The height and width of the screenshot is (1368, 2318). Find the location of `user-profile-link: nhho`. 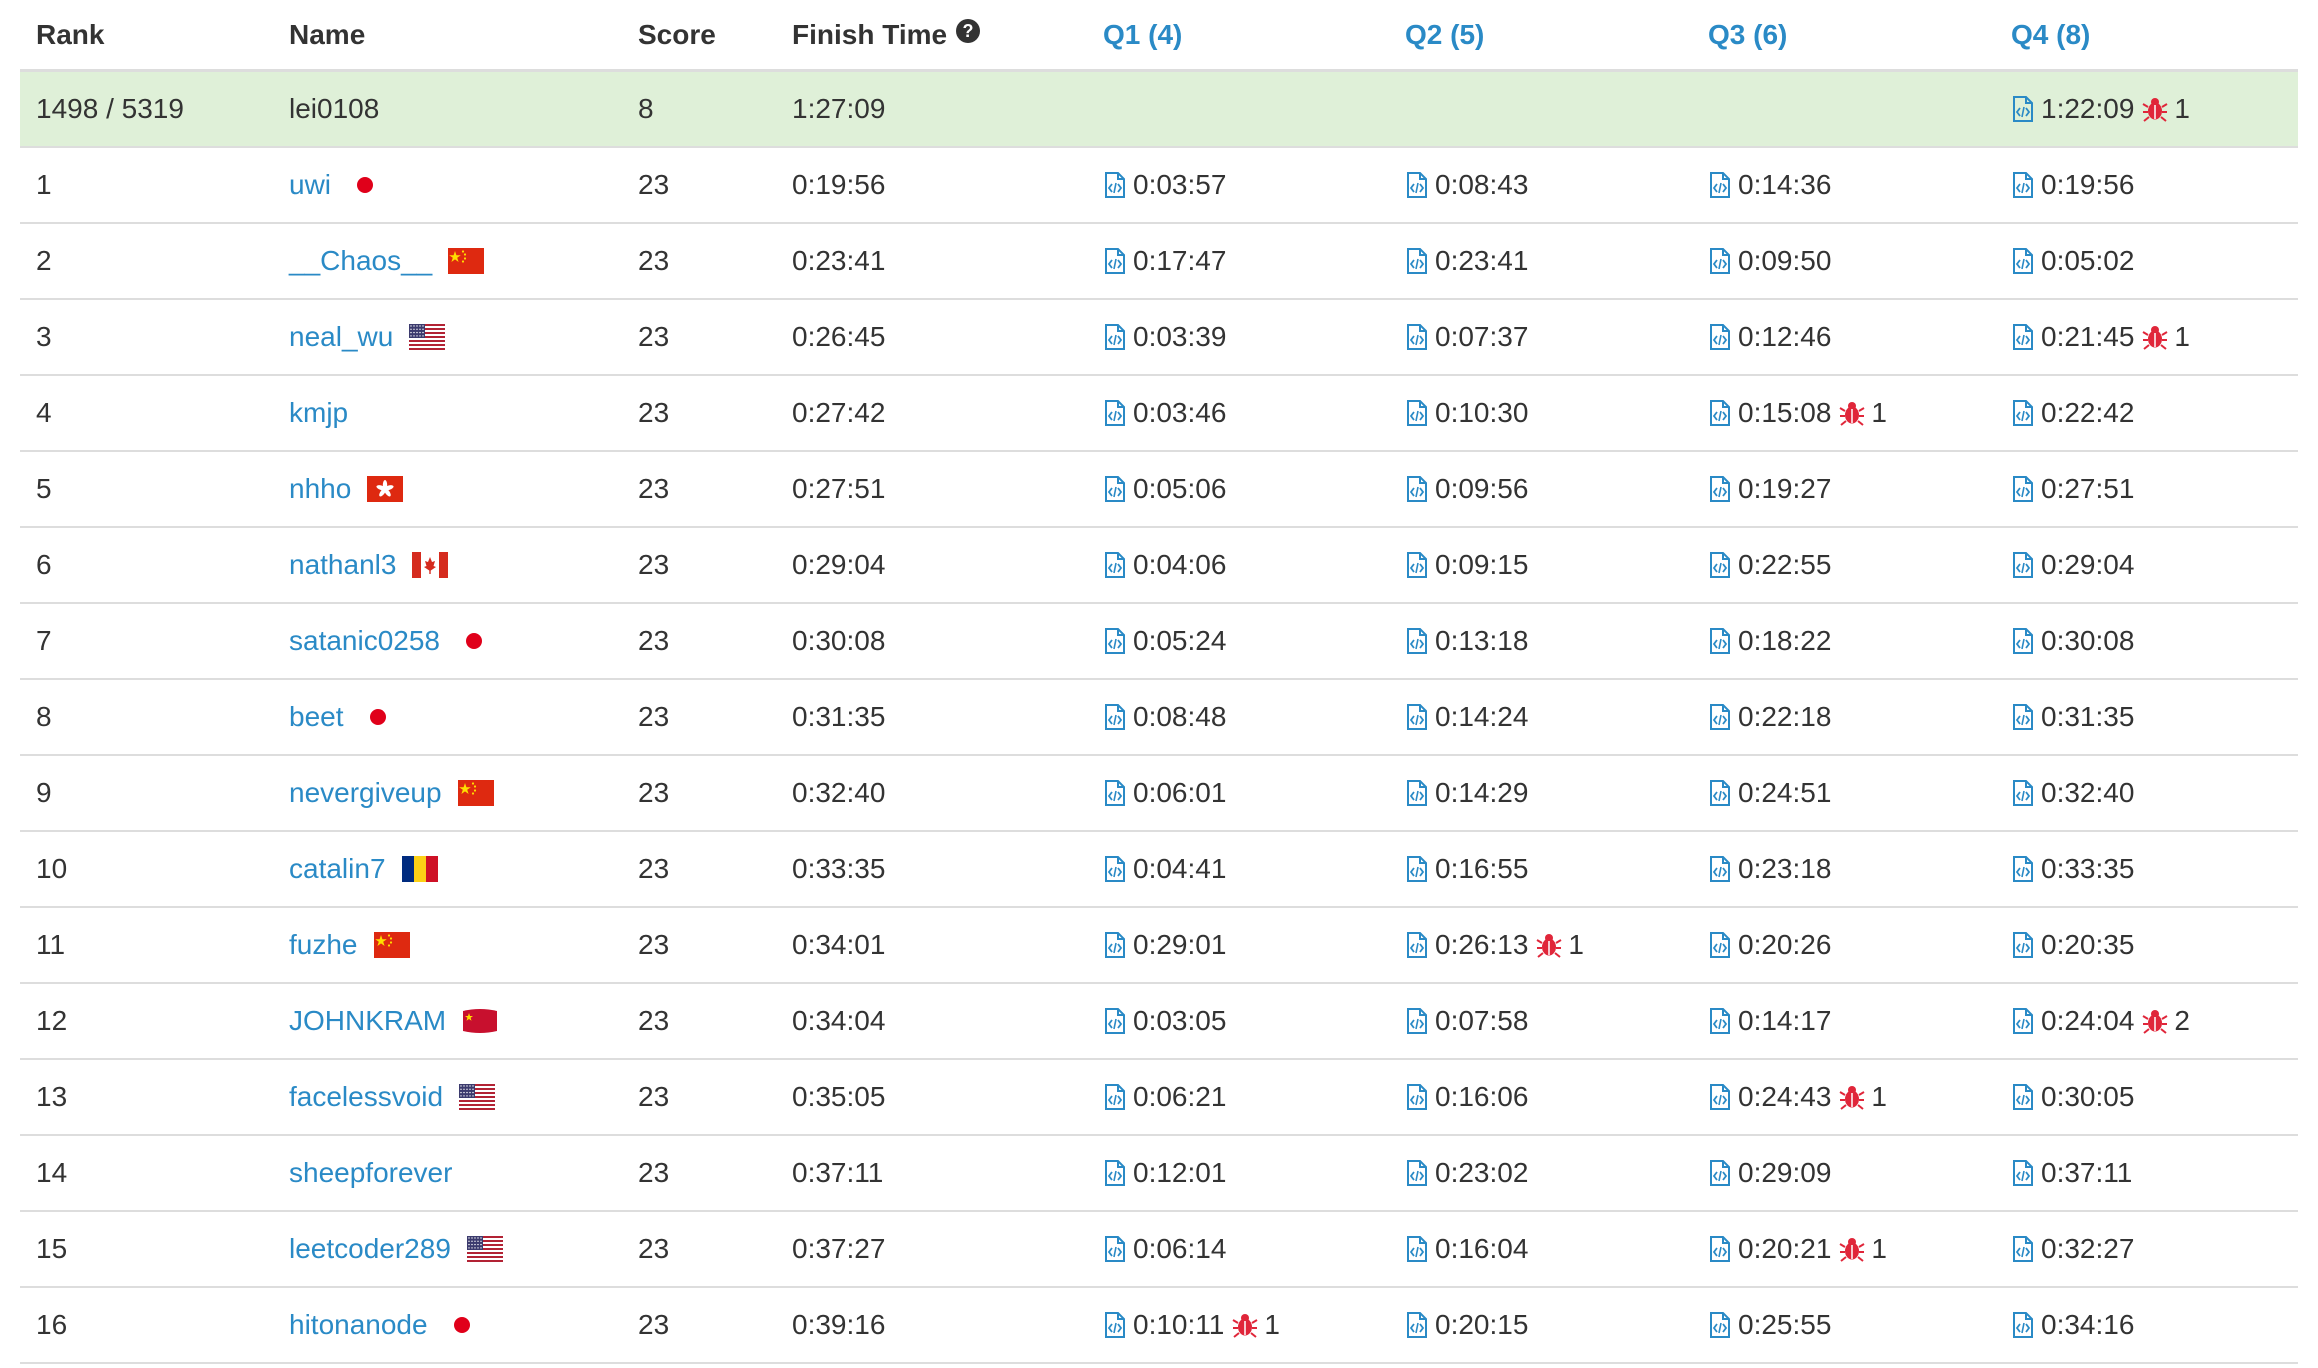

user-profile-link: nhho is located at coordinates (320, 489).